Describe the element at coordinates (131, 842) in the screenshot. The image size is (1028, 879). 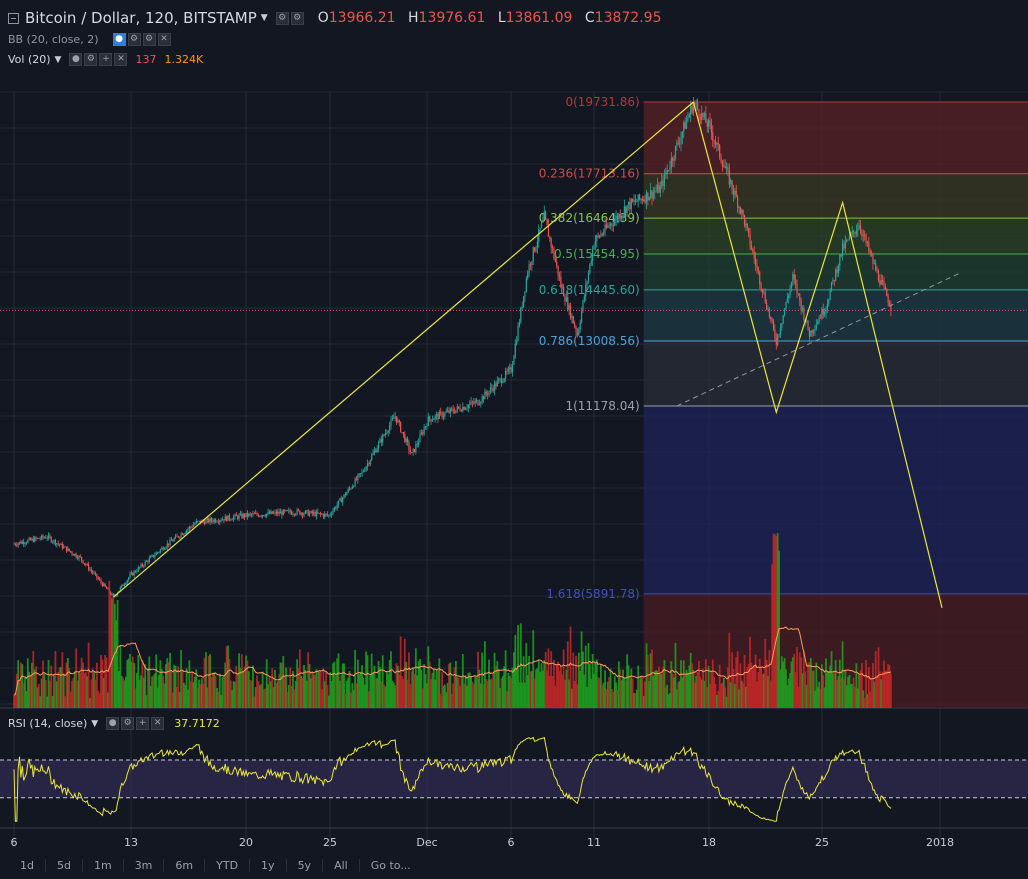
I see `x-axis-tick-label: 13` at that location.